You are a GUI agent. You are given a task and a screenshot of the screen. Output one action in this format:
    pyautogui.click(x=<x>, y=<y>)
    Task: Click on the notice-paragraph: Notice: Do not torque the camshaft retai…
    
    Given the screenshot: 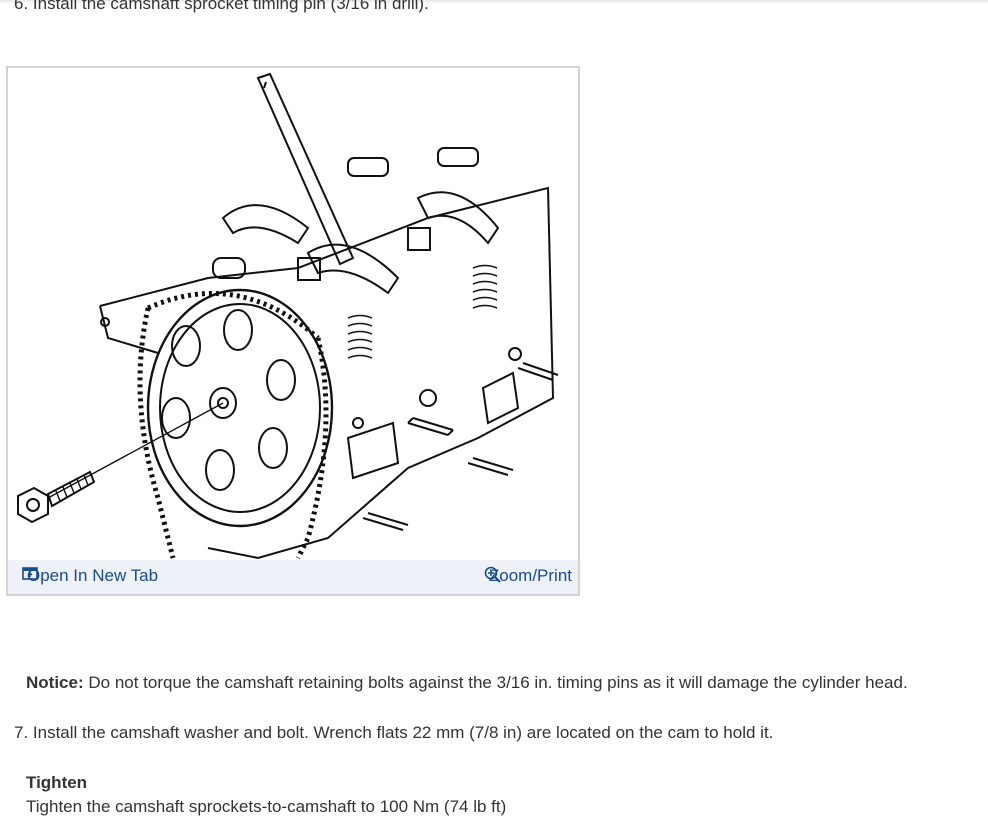 What is the action you would take?
    pyautogui.click(x=467, y=683)
    